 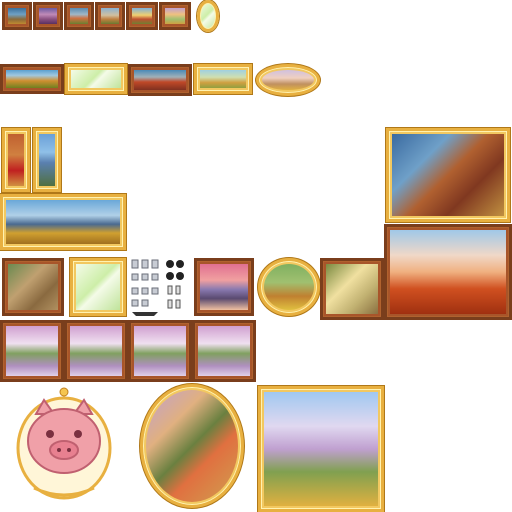 What do you see at coordinates (224, 287) in the screenshot?
I see `mountain-sunset-painting-frame` at bounding box center [224, 287].